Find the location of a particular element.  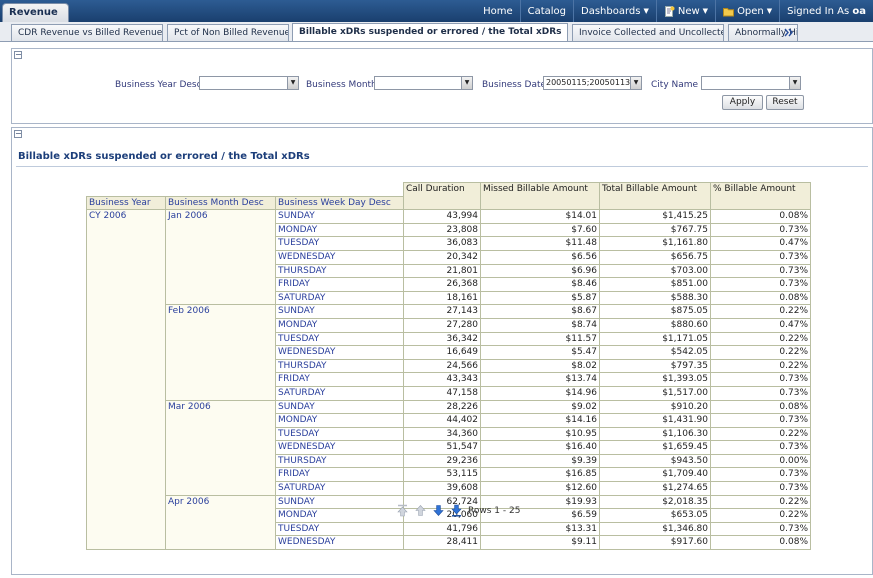

missed-billable-cell: $12.60 is located at coordinates (540, 488).